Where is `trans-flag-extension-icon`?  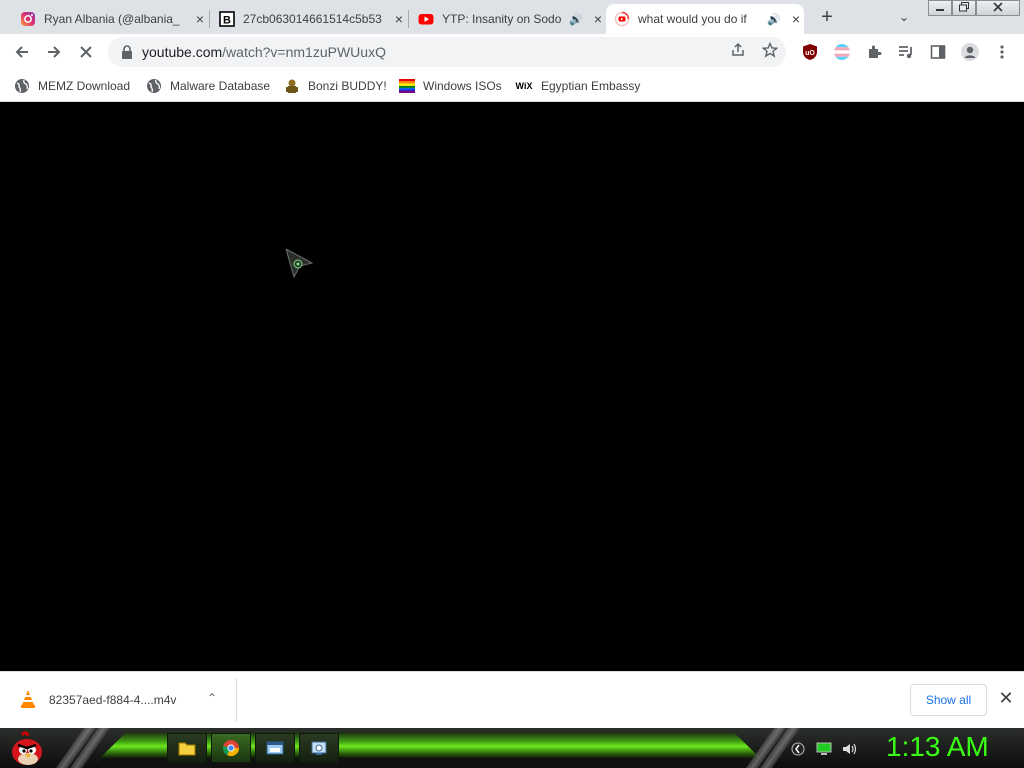 trans-flag-extension-icon is located at coordinates (842, 52).